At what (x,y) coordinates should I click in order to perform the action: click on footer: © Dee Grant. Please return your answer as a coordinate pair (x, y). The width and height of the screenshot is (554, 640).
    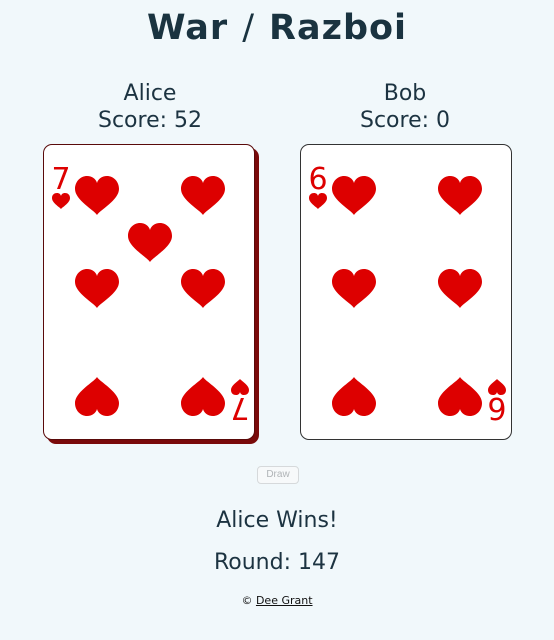
    Looking at the image, I should click on (277, 600).